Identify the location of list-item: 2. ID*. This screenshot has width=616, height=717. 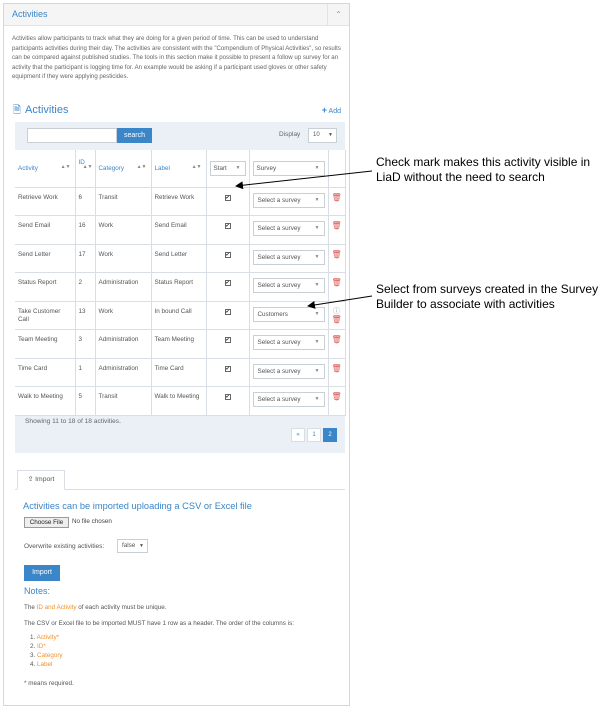
(38, 646).